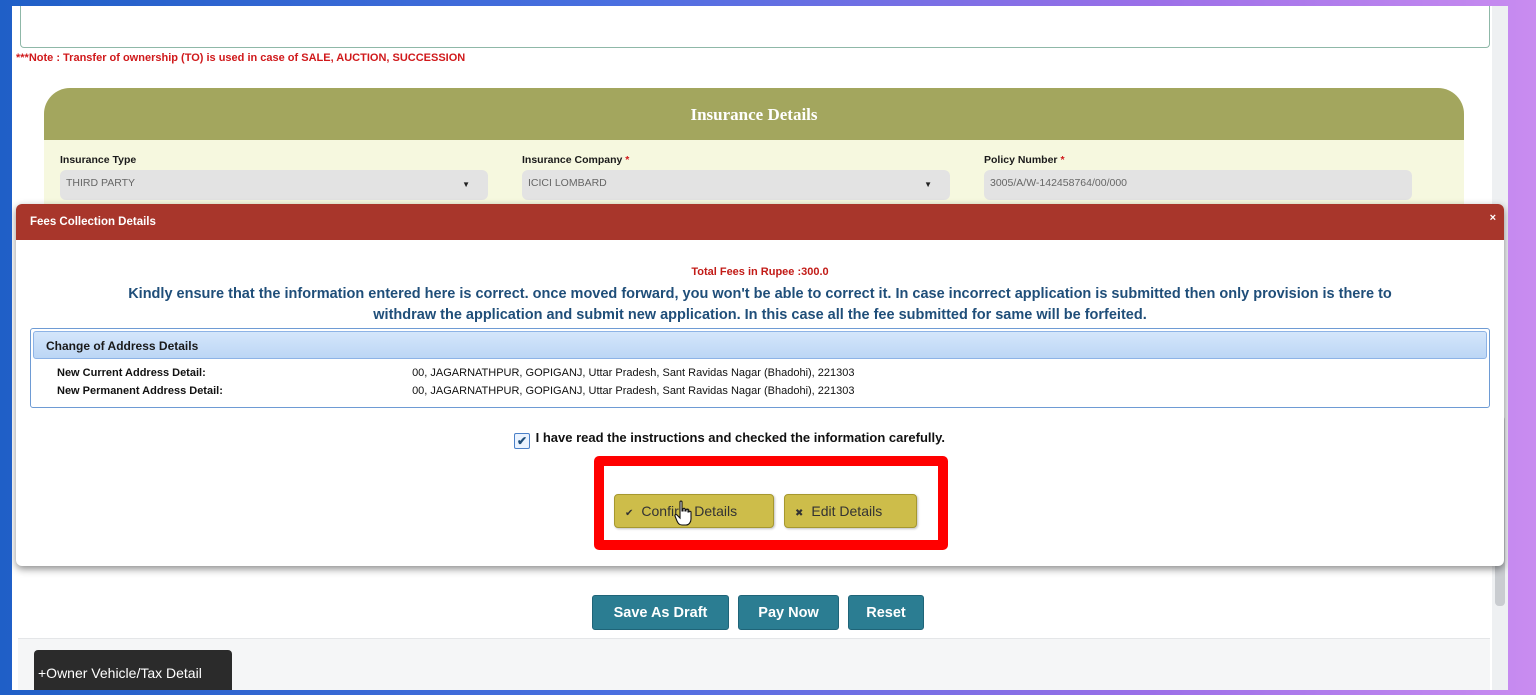 Image resolution: width=1536 pixels, height=695 pixels. What do you see at coordinates (1059, 183) in the screenshot?
I see `policy-number-value: 3005/A/W-142458764/00/000` at bounding box center [1059, 183].